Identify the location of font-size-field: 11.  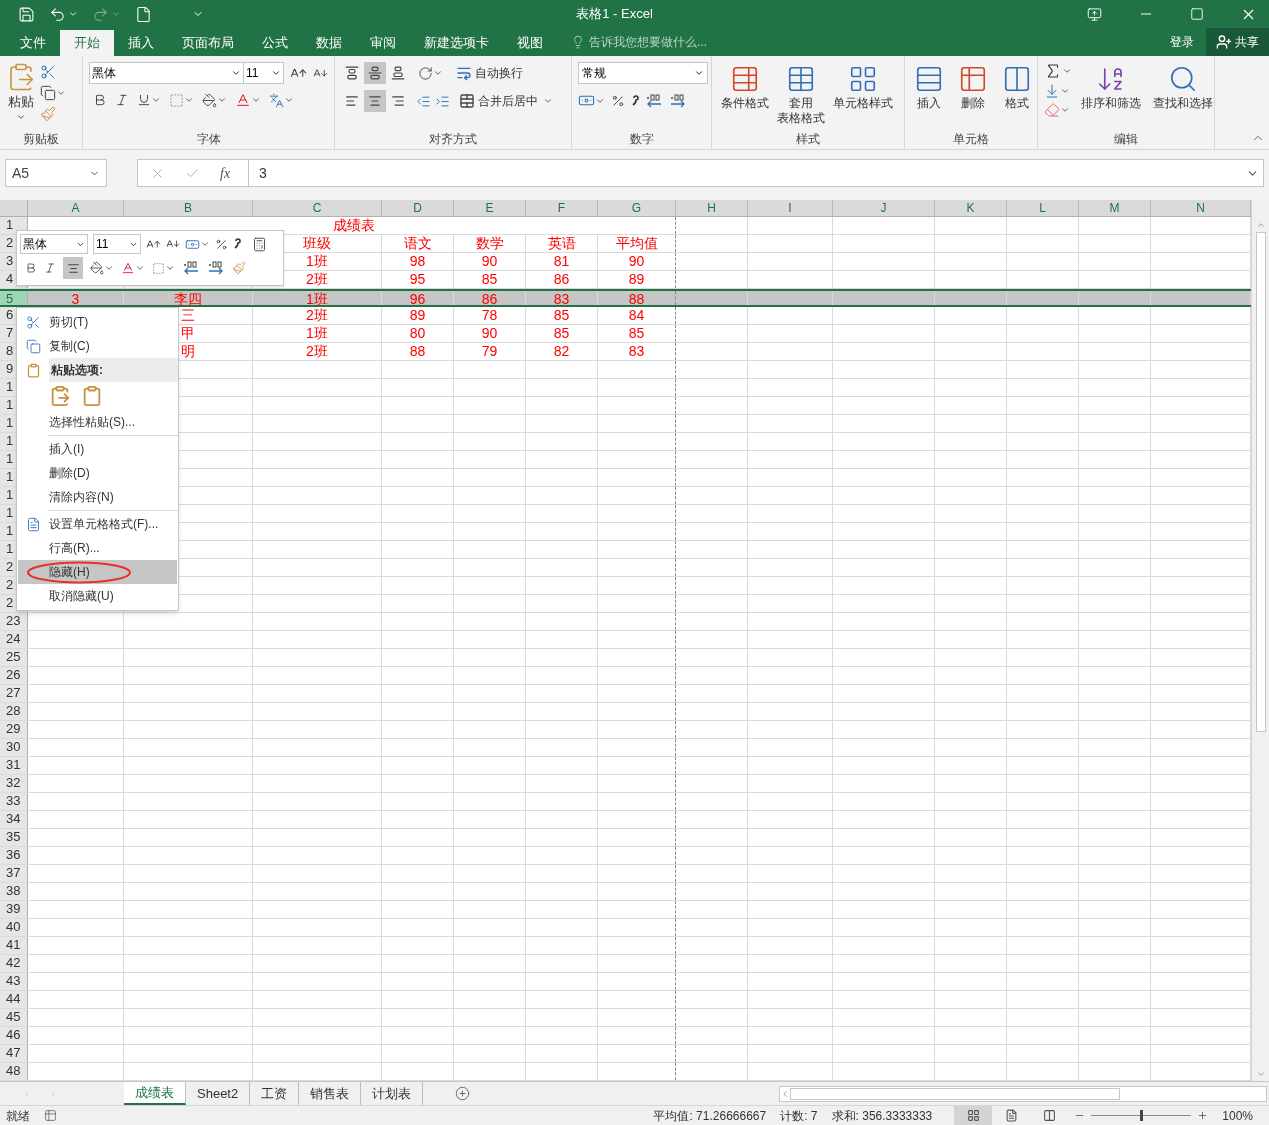
(264, 73).